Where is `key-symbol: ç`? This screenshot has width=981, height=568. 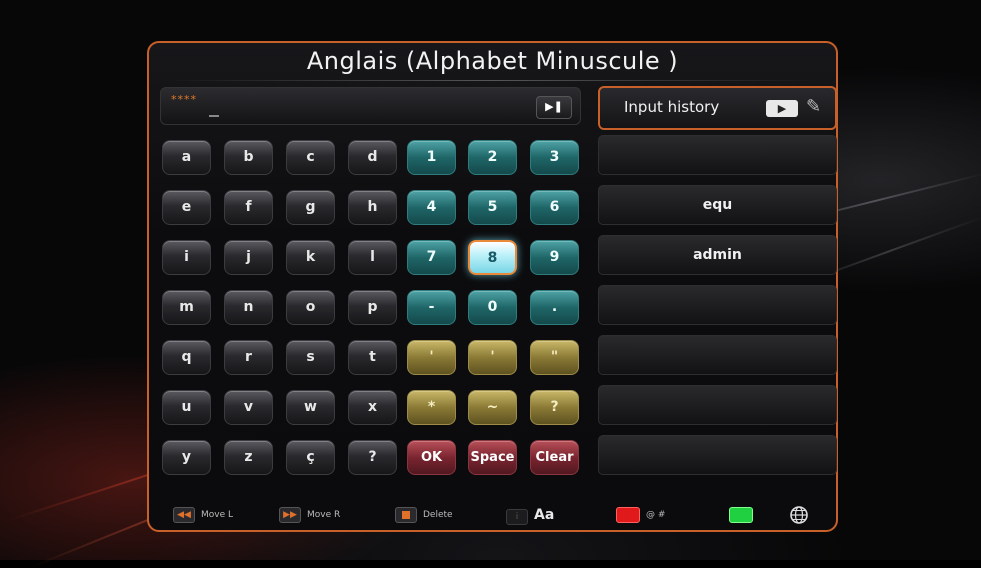
key-symbol: ç is located at coordinates (310, 457).